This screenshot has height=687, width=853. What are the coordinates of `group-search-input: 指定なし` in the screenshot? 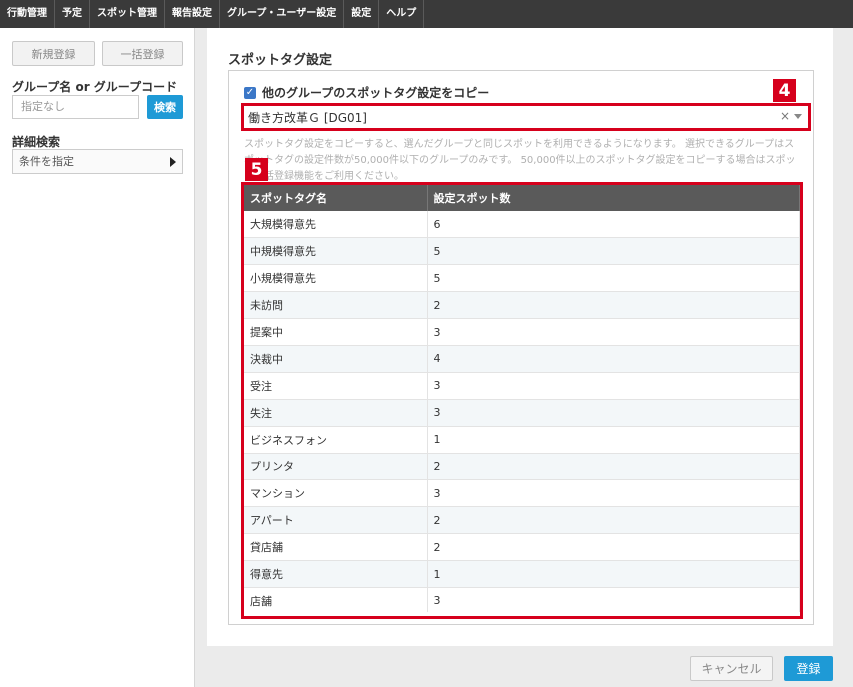 It's located at (75, 107).